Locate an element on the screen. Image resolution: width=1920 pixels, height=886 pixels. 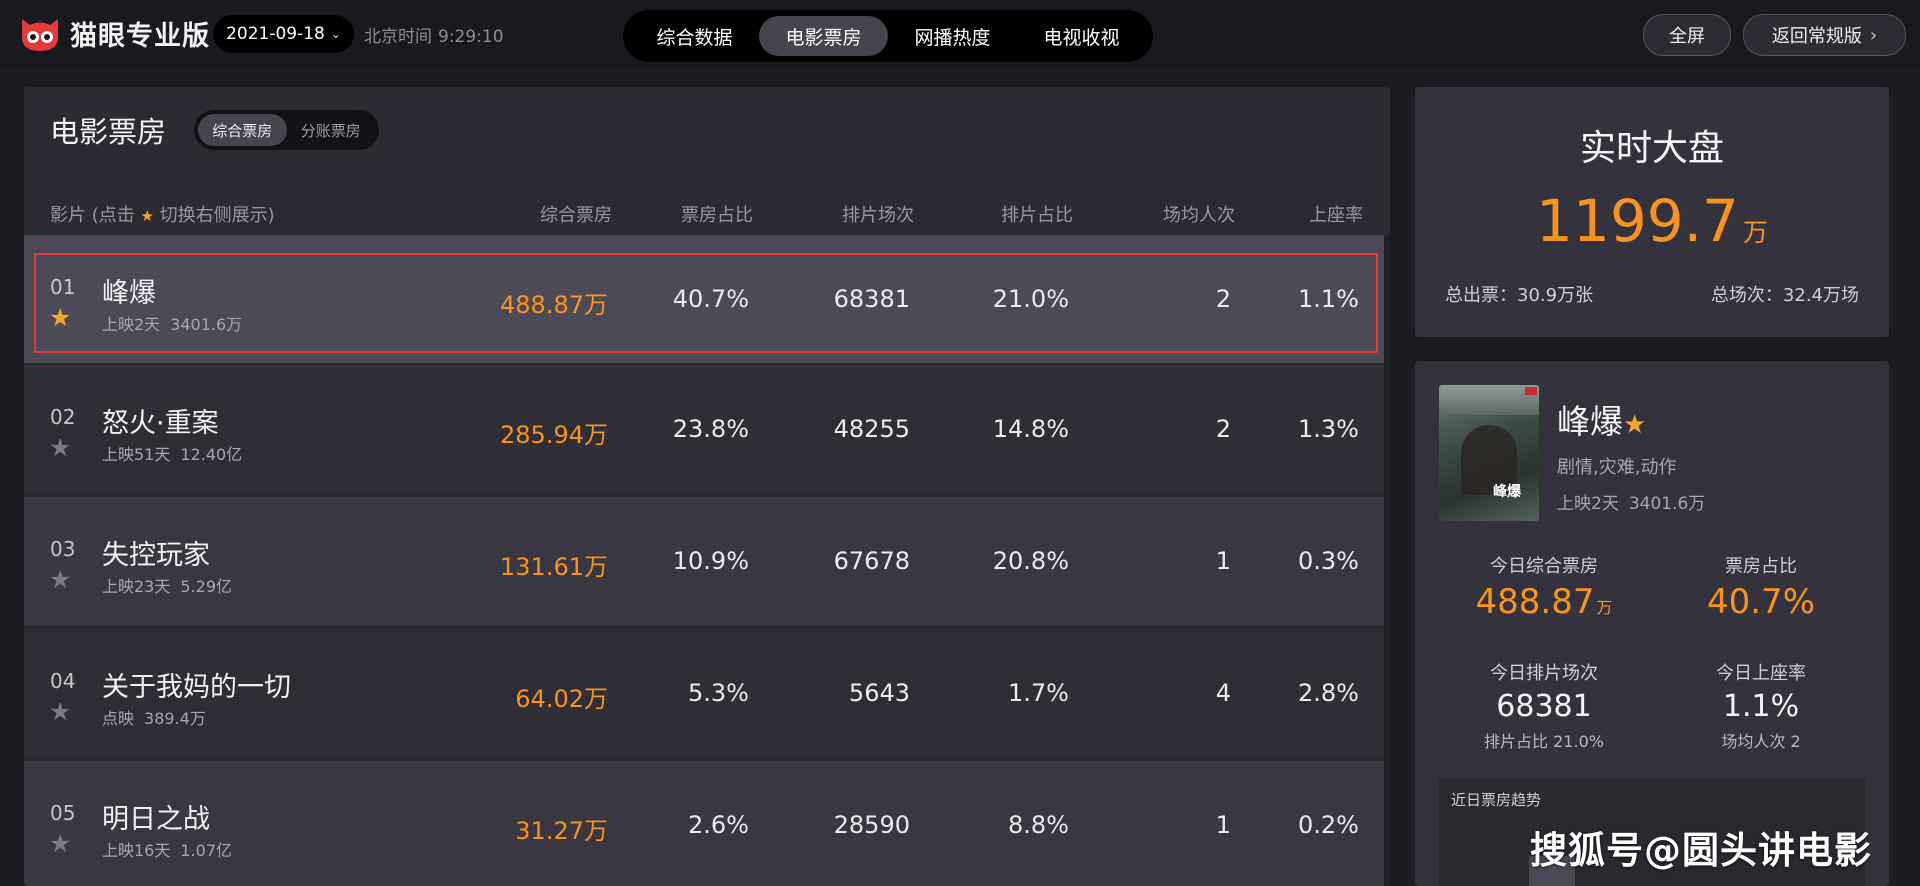
film-release-info: 点映 389.4万 is located at coordinates (154, 717).